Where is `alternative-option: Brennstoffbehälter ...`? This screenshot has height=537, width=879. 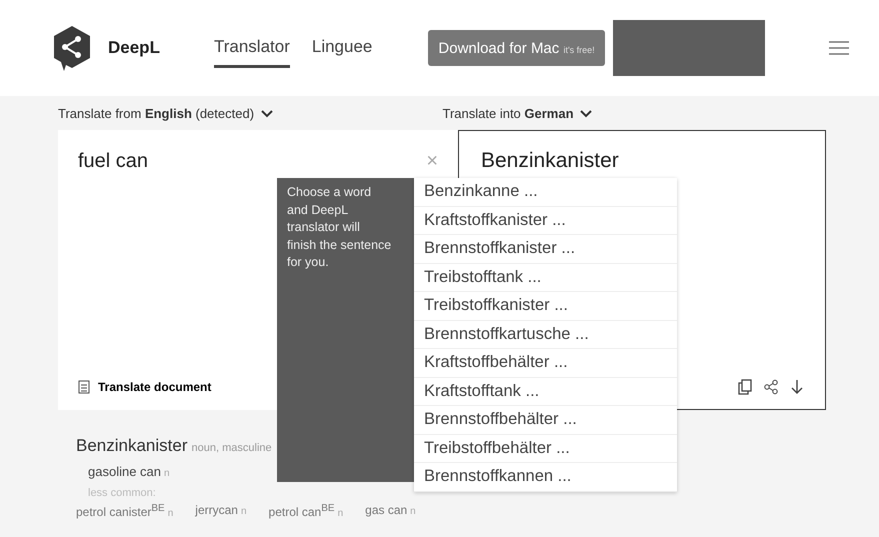 alternative-option: Brennstoffbehälter ... is located at coordinates (545, 420).